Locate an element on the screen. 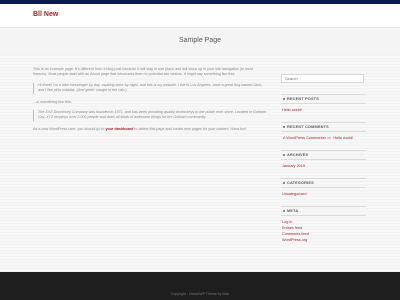 The image size is (400, 300). widget-categories: CATEGORIES Uncategorized is located at coordinates (323, 187).